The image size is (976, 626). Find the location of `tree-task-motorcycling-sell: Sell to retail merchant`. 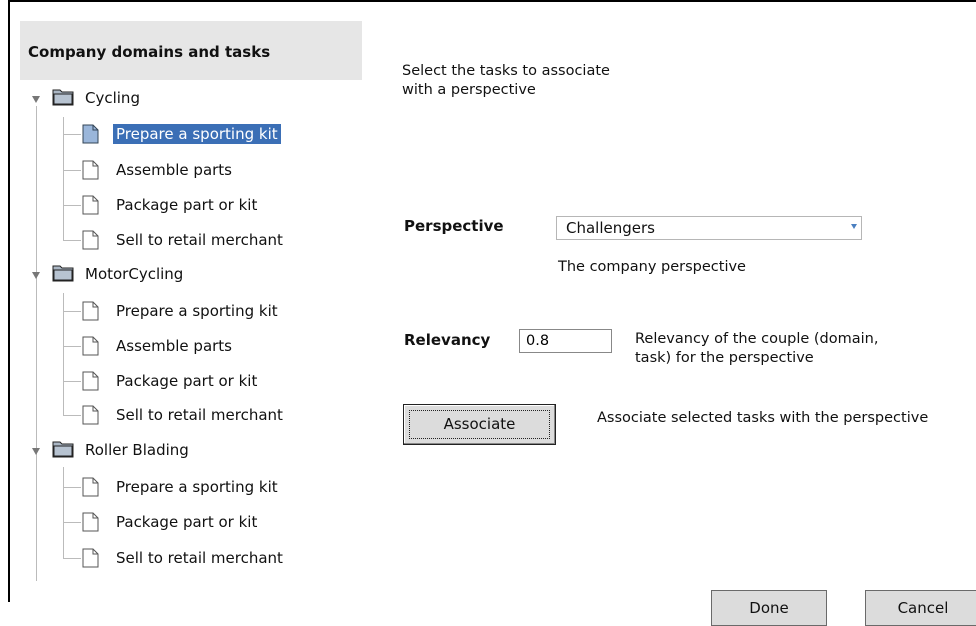

tree-task-motorcycling-sell: Sell to retail merchant is located at coordinates (199, 415).